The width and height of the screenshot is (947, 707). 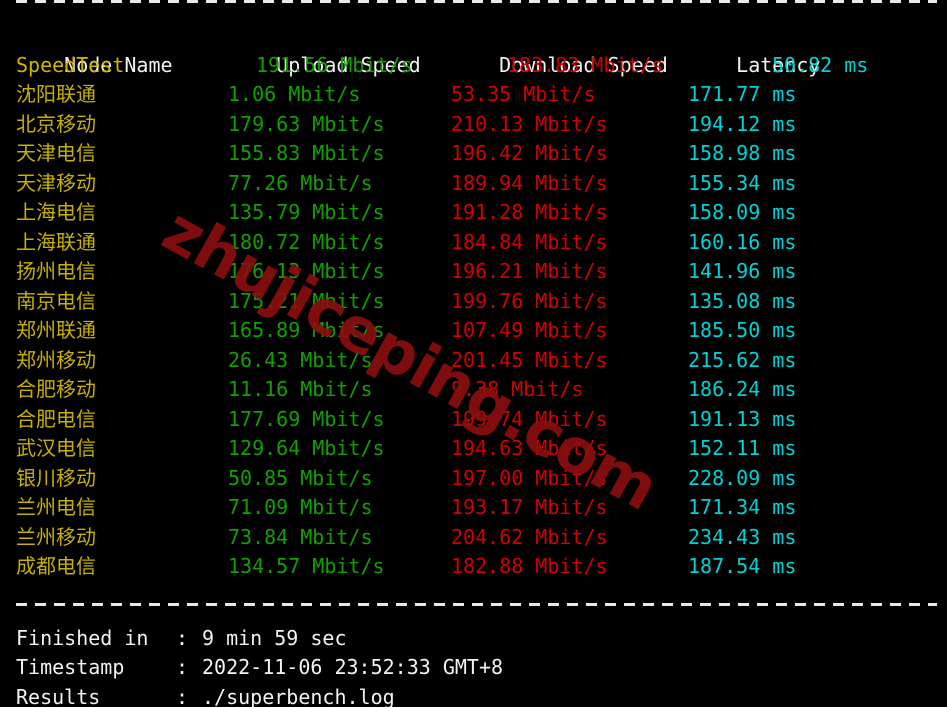 I want to click on cell-node-name: 南京电信, so click(x=56, y=300).